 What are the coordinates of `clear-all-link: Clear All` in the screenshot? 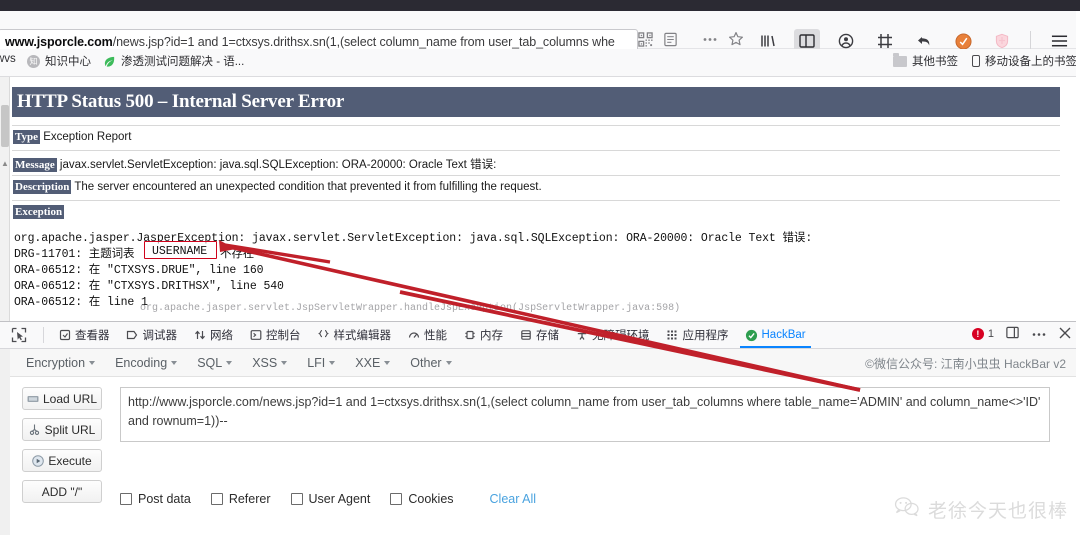 It's located at (513, 499).